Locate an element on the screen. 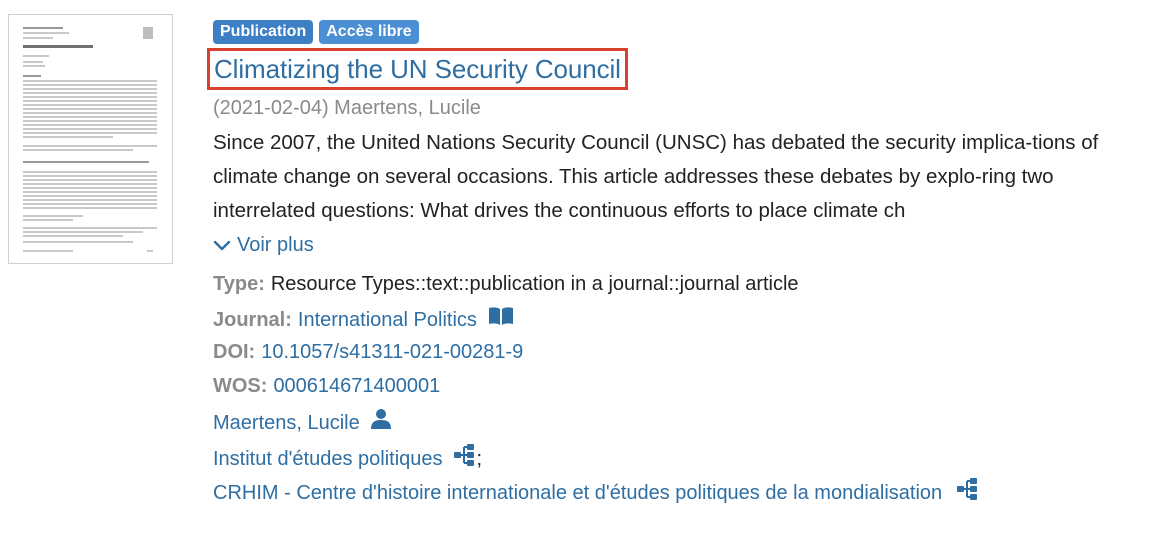  doi-field: DOI: 10.1057/s41311-021-00281-9 is located at coordinates (368, 352).